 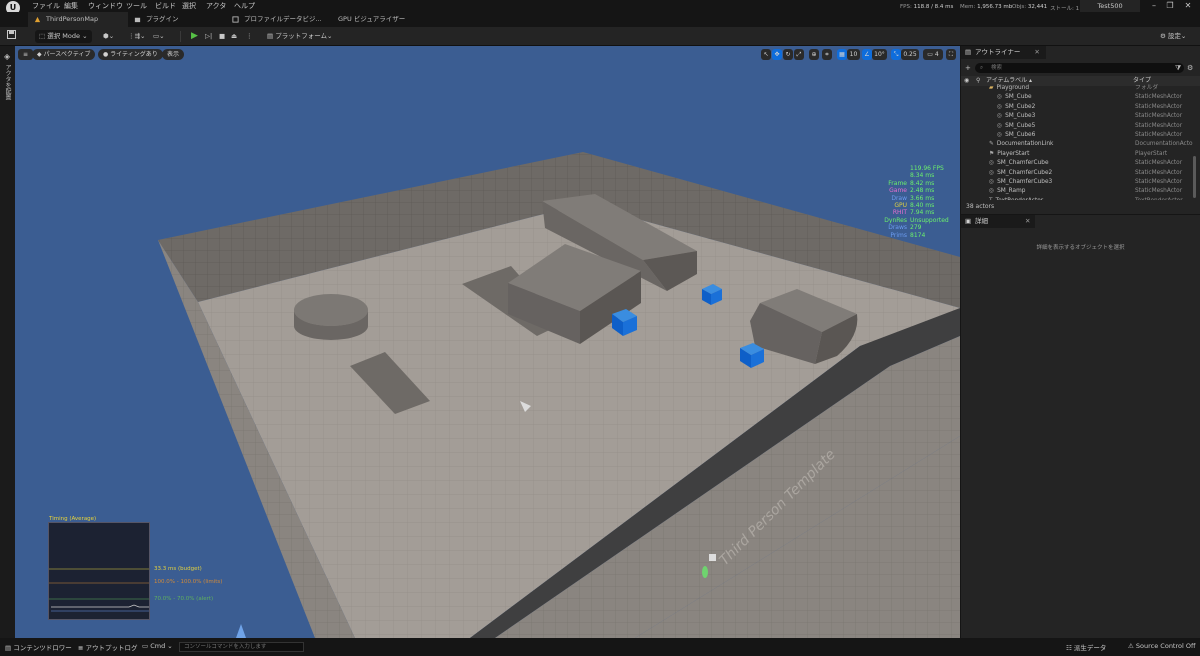 I want to click on cinematics-button: ▭⌄, so click(x=159, y=36).